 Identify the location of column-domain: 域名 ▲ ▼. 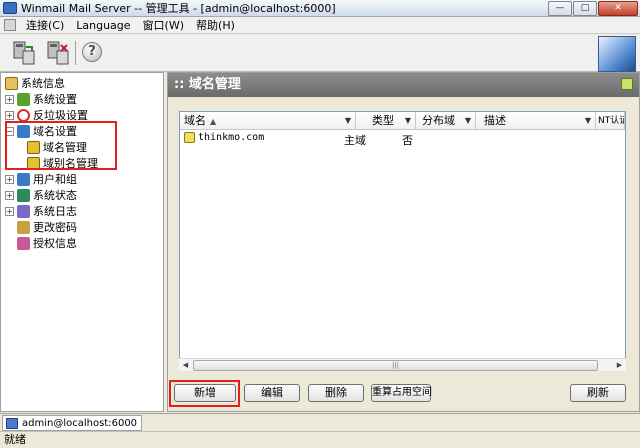
(268, 121).